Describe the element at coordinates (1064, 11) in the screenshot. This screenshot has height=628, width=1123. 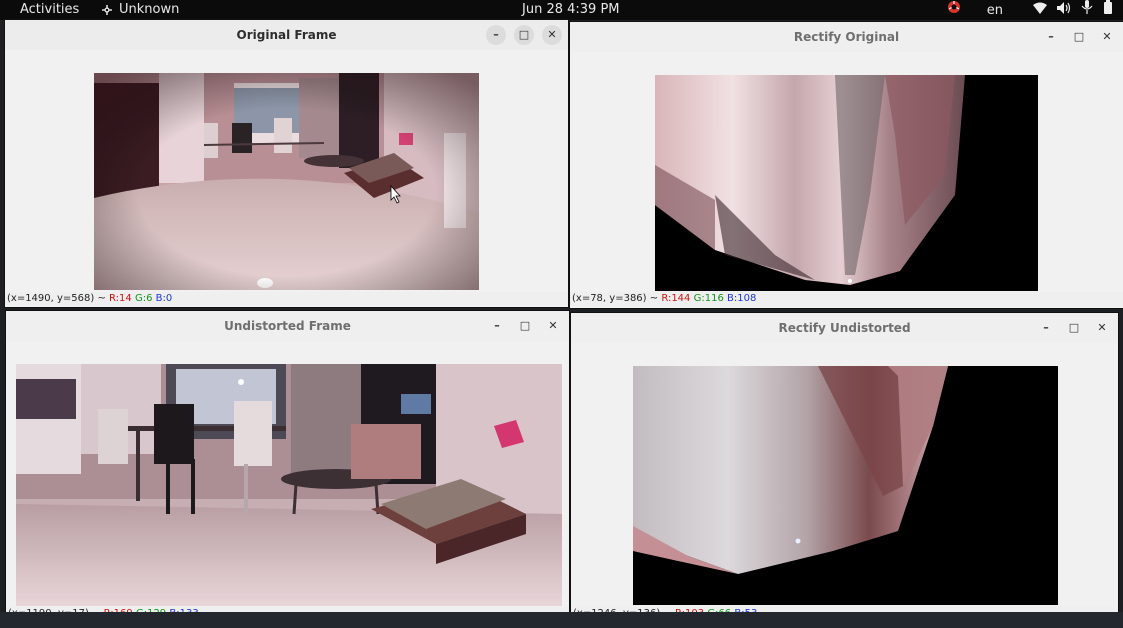
I see `volume-icon` at that location.